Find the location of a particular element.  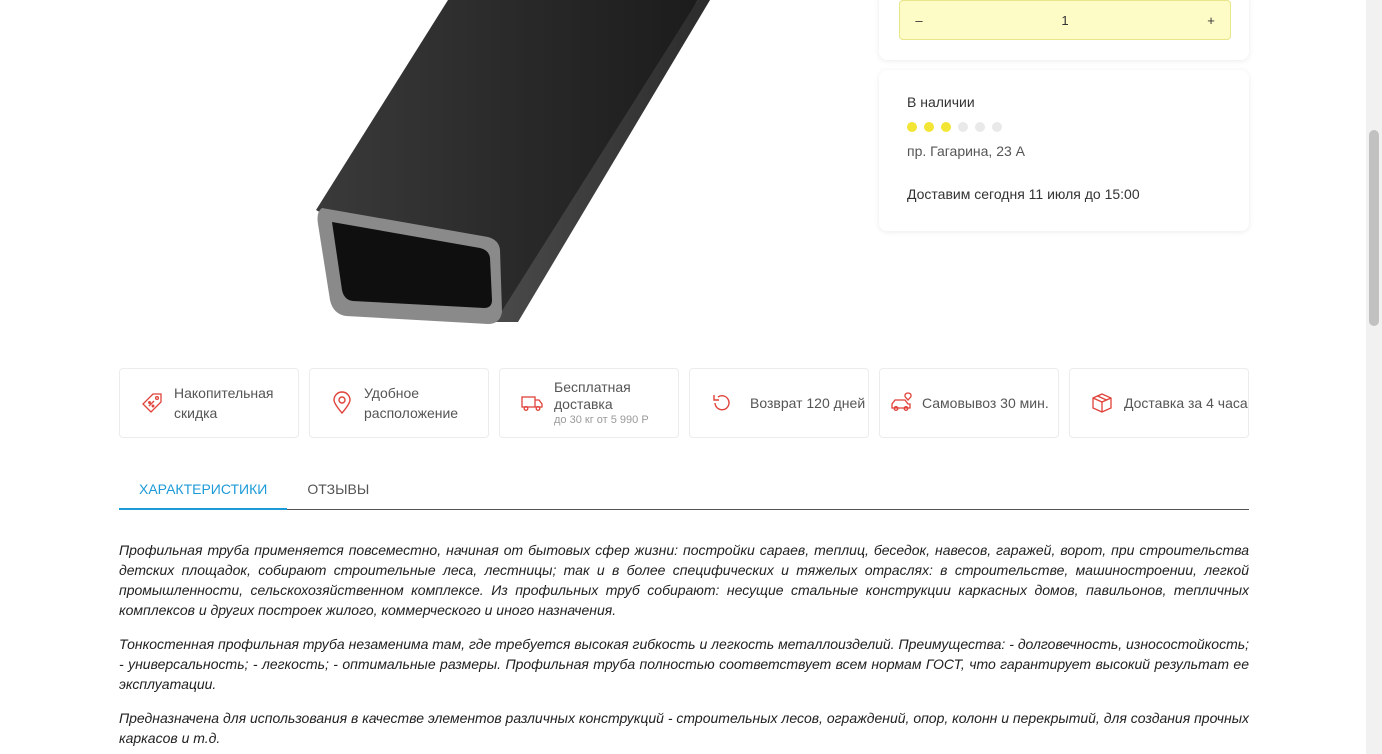

advantage-fast-delivery: Доставка за 4 часа is located at coordinates (1159, 403).